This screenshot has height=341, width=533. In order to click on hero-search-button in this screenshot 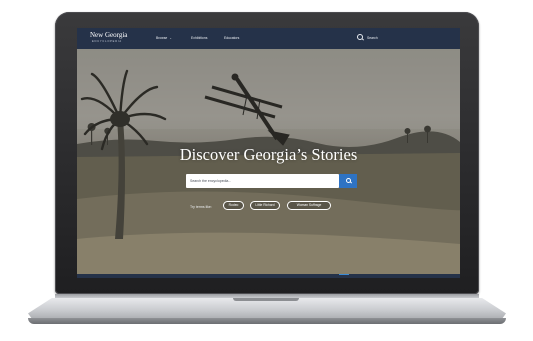, I will do `click(348, 181)`.